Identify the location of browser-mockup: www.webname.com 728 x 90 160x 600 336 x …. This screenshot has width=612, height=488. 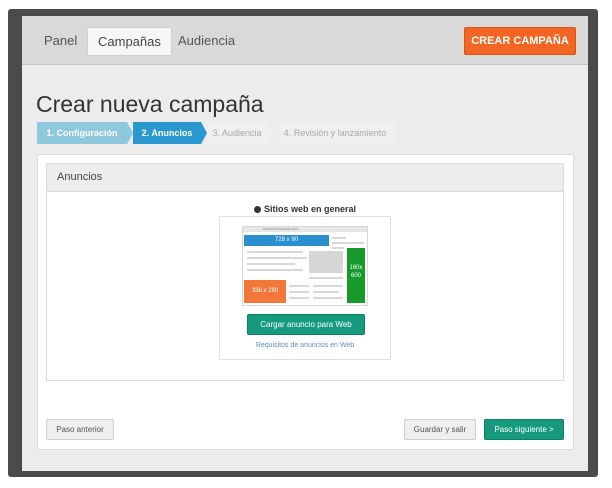
(305, 266).